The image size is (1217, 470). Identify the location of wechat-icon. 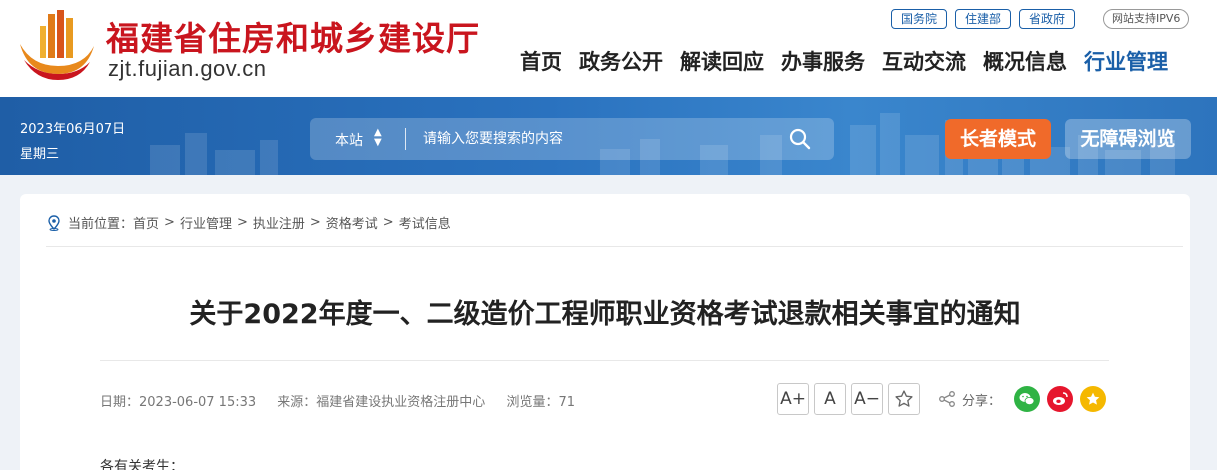
(1027, 399).